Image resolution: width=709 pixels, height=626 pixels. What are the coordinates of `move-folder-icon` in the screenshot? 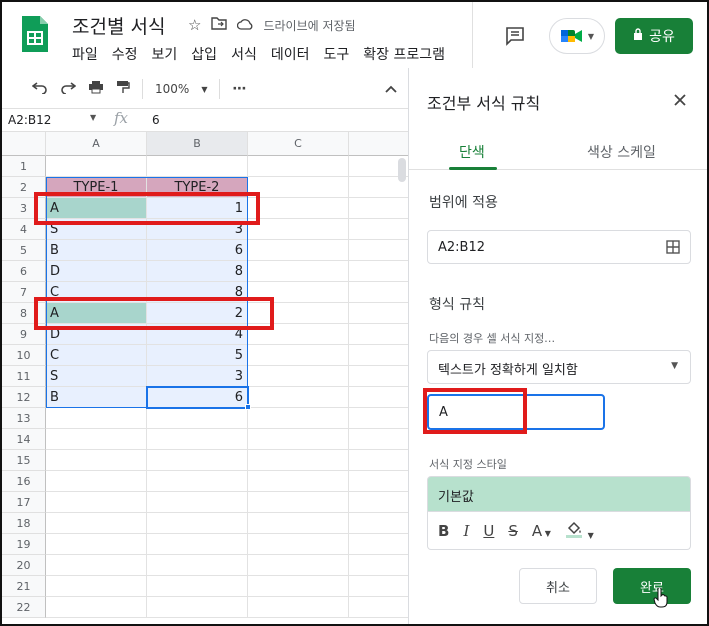 It's located at (219, 25).